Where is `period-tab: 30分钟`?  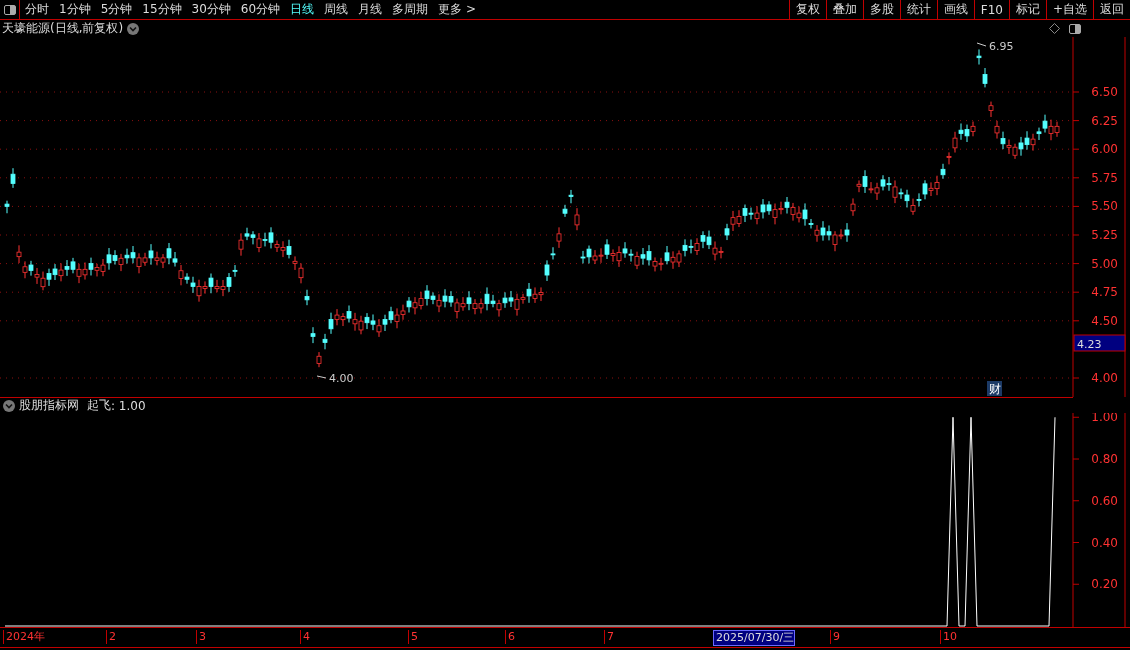 period-tab: 30分钟 is located at coordinates (211, 9).